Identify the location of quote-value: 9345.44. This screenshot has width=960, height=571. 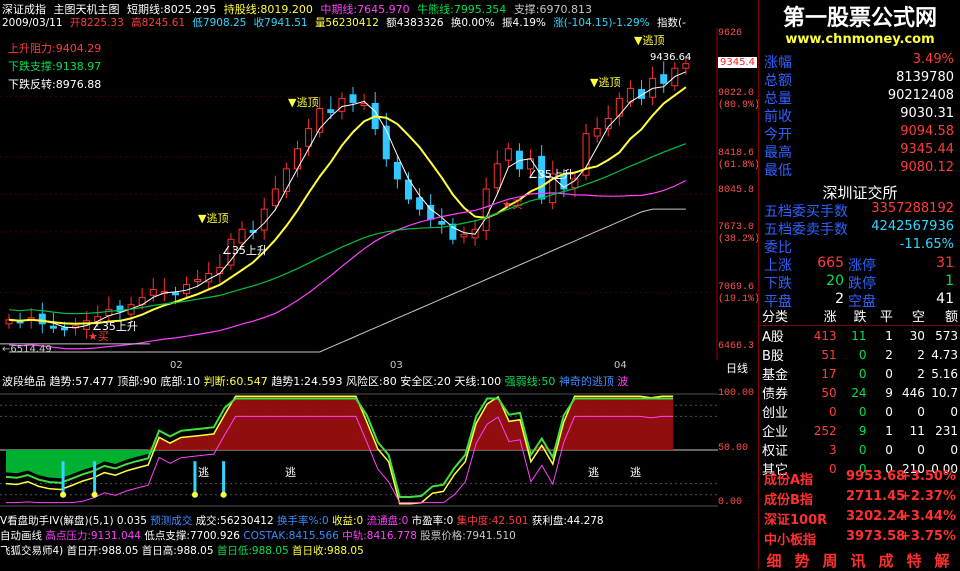
(927, 149).